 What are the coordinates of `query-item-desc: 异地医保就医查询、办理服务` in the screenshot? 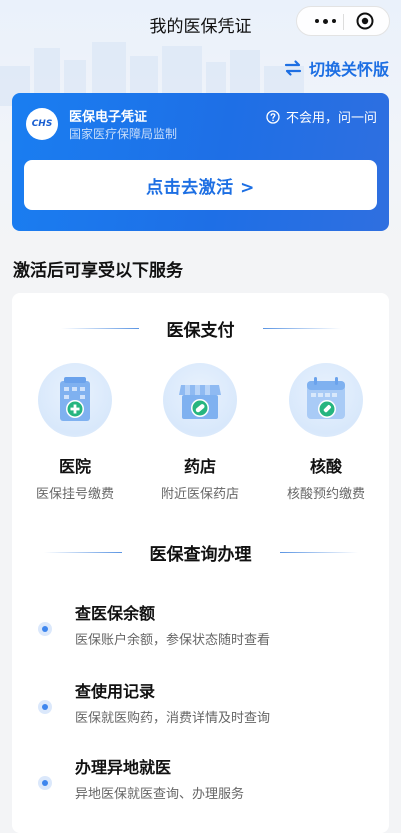 It's located at (160, 794).